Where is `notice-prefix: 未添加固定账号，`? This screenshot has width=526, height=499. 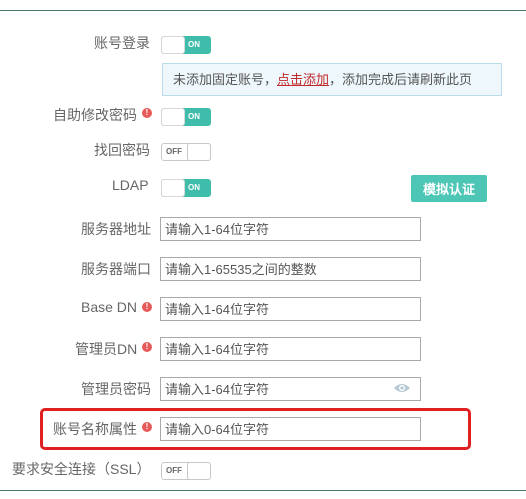 notice-prefix: 未添加固定账号， is located at coordinates (225, 79).